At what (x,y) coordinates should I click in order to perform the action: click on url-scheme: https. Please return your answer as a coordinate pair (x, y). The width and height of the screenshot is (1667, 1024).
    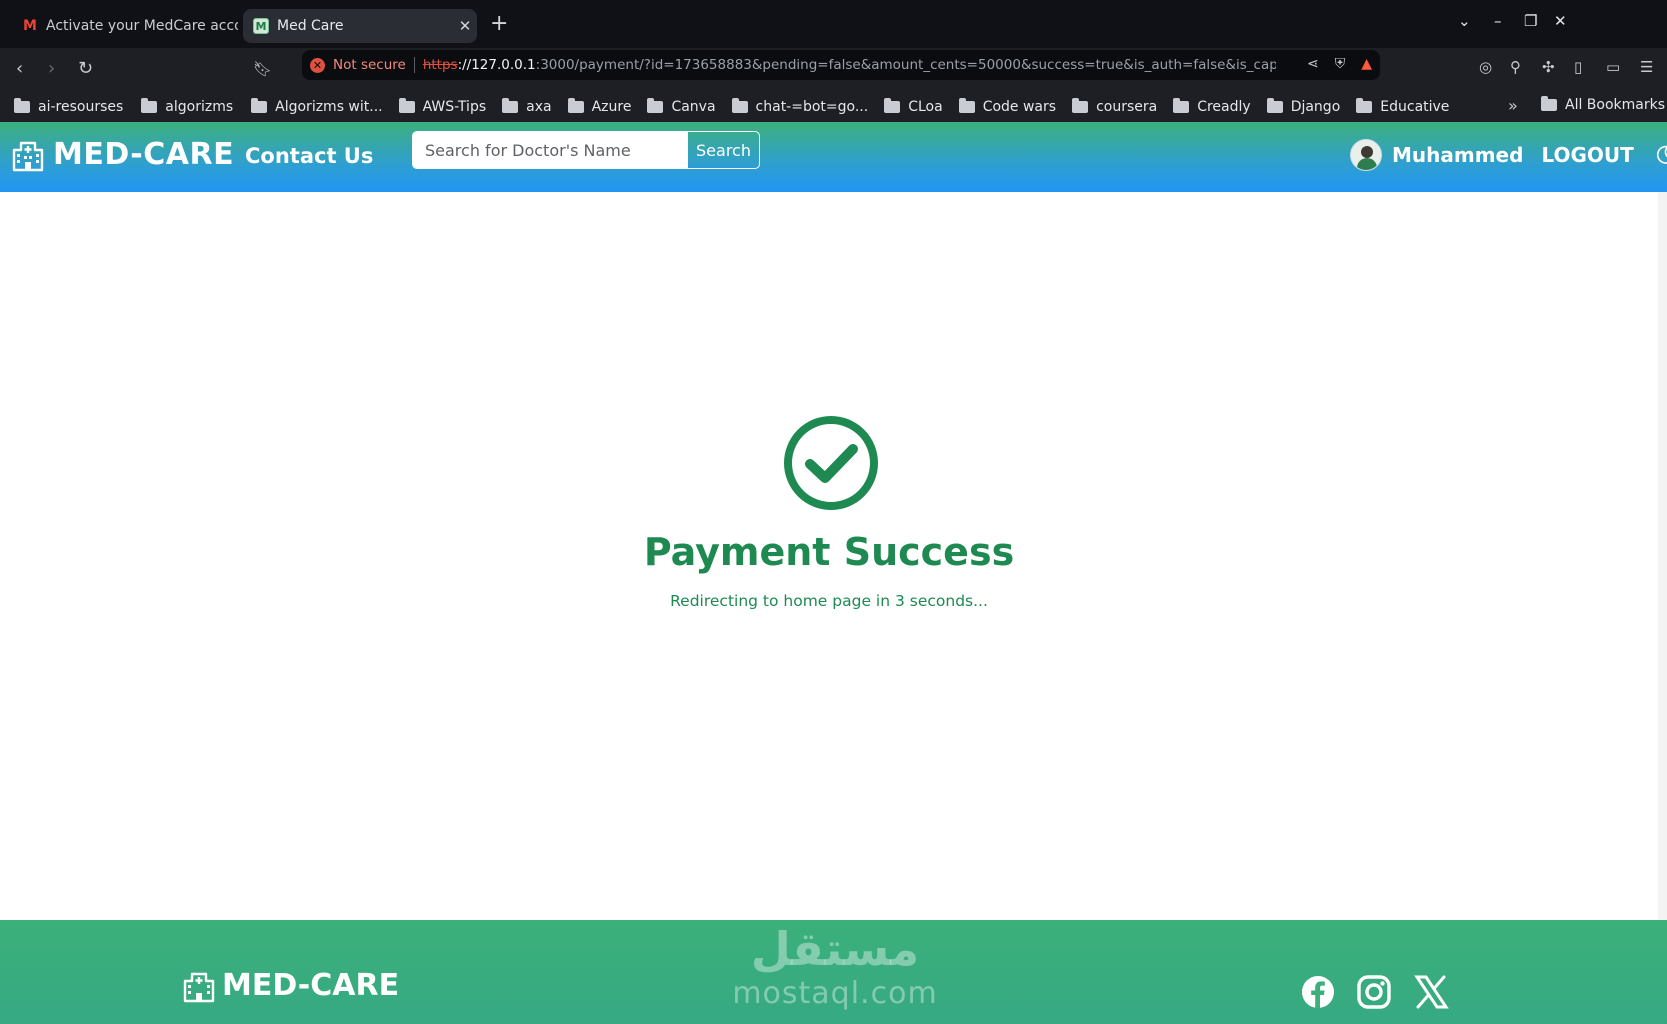
    Looking at the image, I should click on (440, 65).